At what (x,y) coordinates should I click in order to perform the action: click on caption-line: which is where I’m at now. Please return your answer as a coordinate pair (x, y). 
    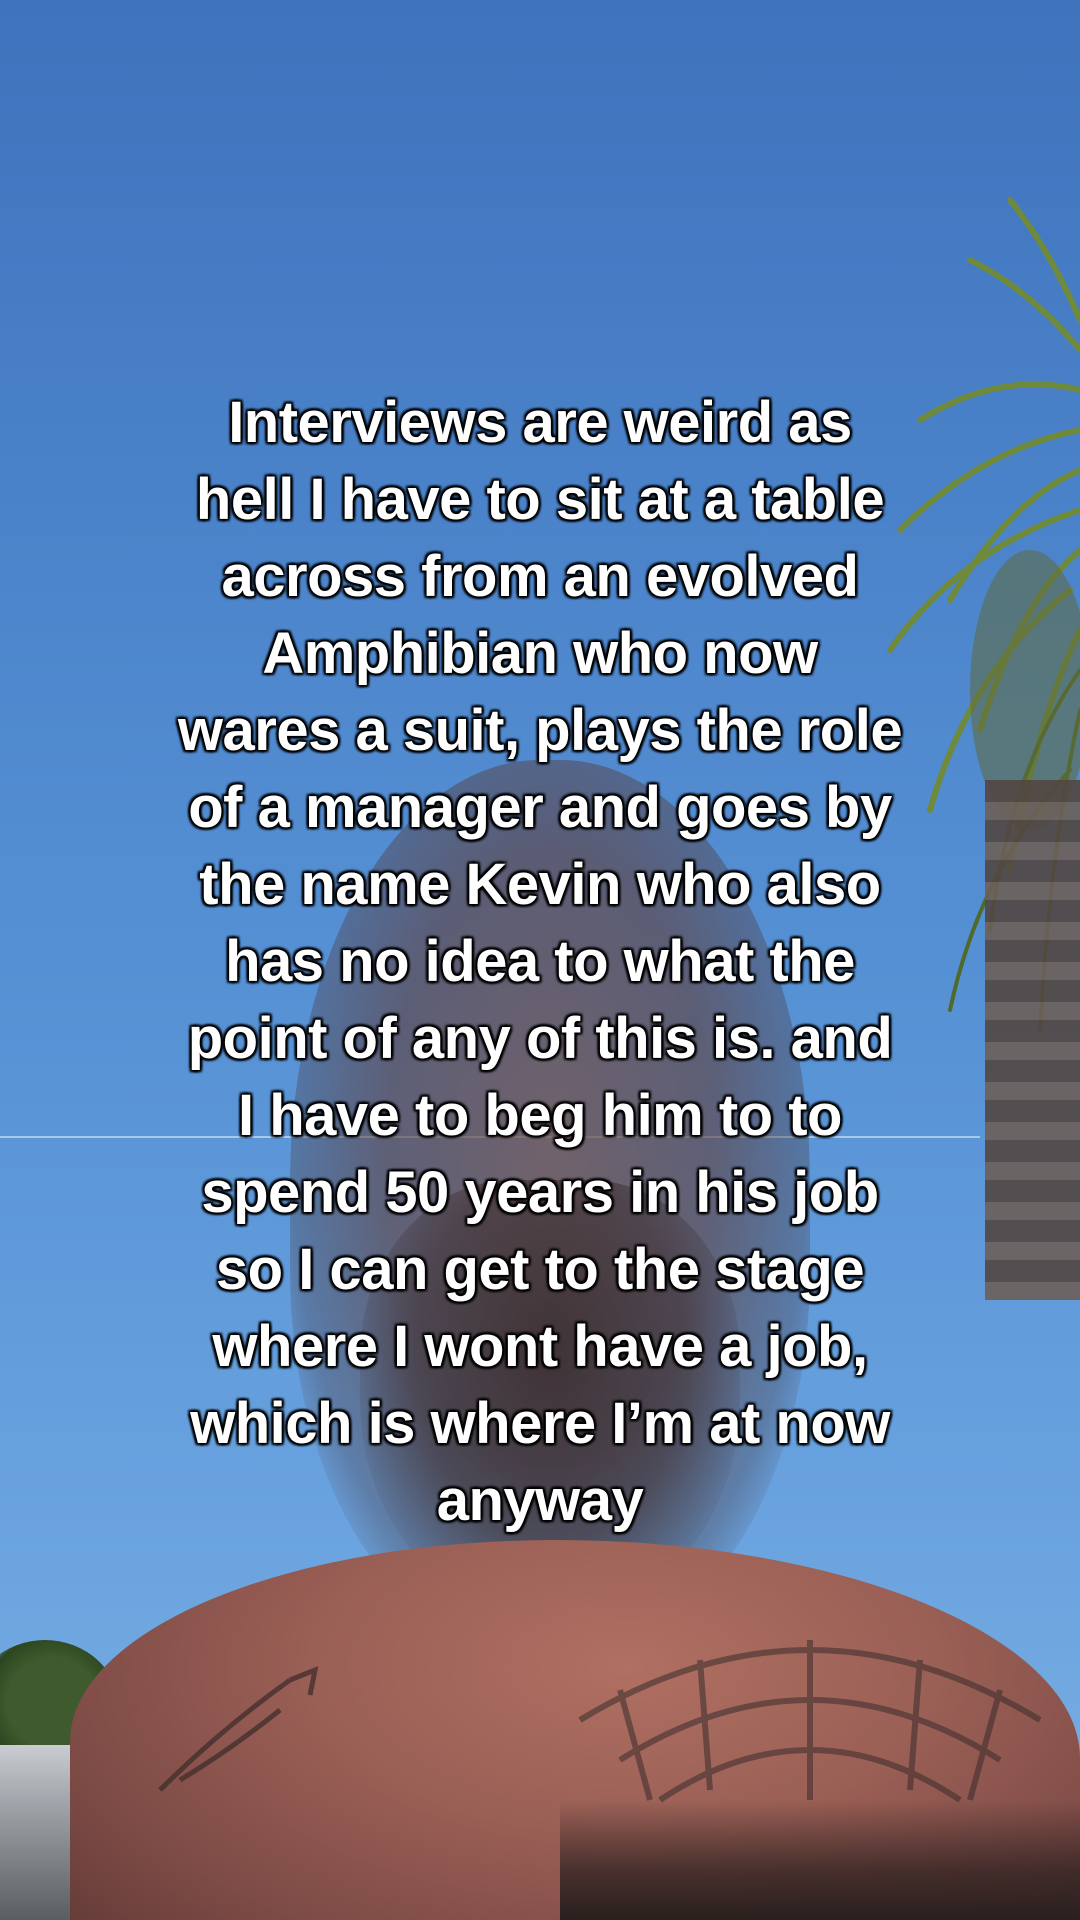
    Looking at the image, I should click on (540, 1423).